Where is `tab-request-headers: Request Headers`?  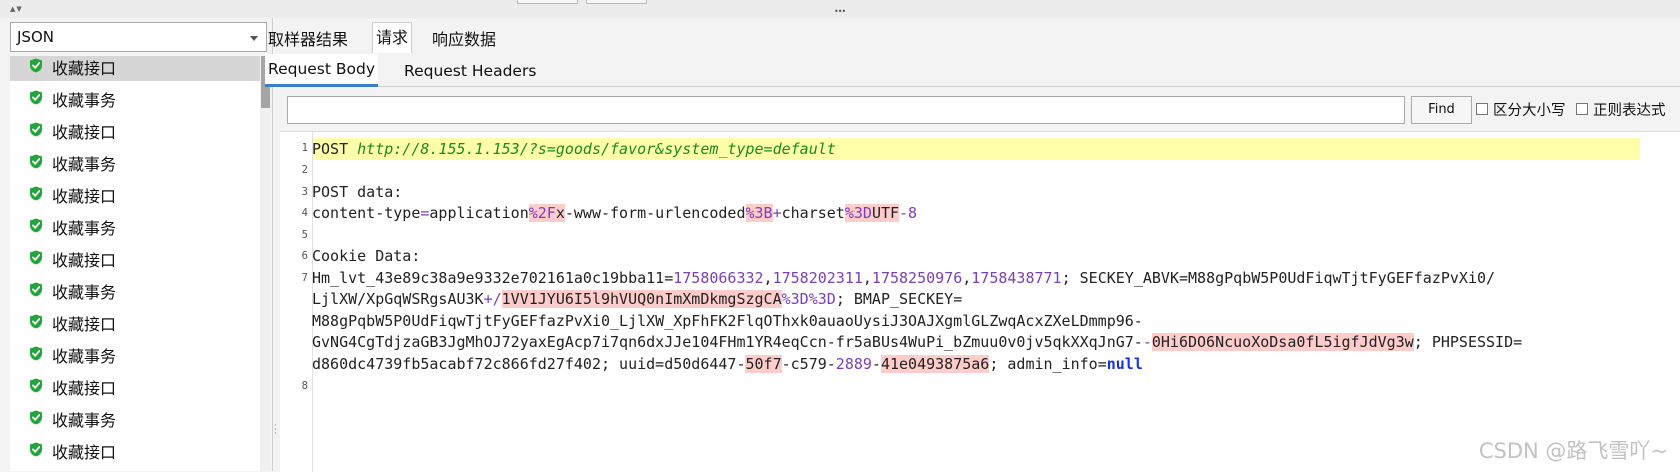
tab-request-headers: Request Headers is located at coordinates (470, 71).